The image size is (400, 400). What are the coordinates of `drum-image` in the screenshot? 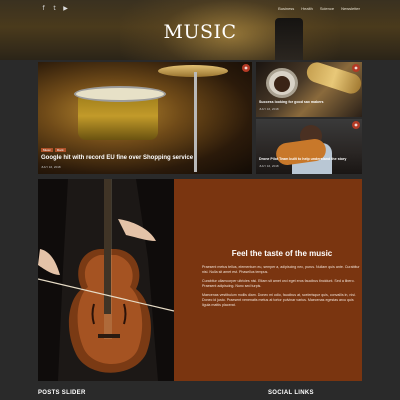 It's located at (120, 113).